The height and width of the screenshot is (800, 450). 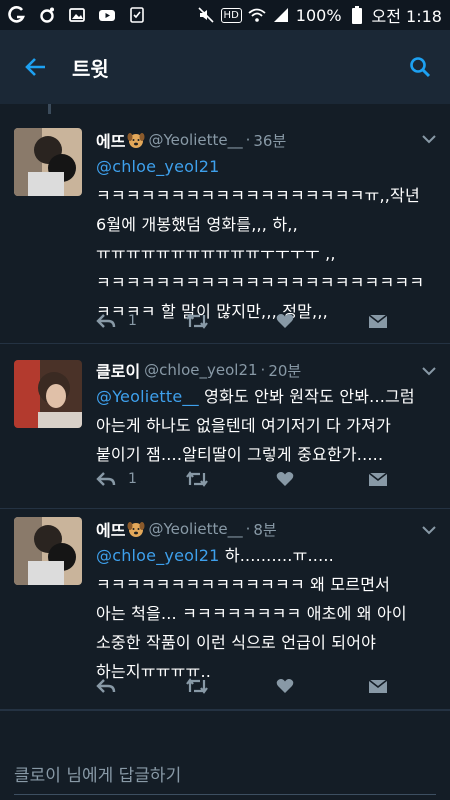 I want to click on search-button, so click(x=420, y=67).